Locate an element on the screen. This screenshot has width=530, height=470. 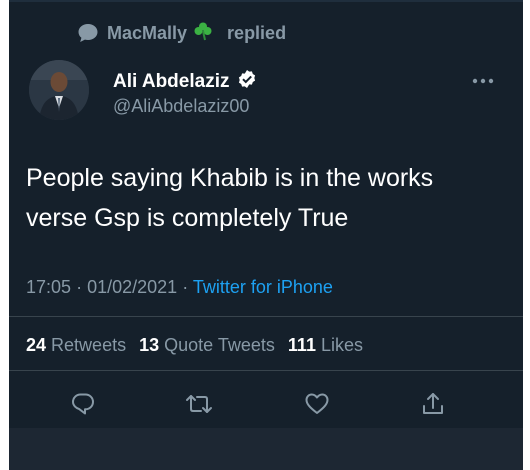
tweet-meta: 17:05 · 01/02/2021 · Twitter for iPhone is located at coordinates (179, 287).